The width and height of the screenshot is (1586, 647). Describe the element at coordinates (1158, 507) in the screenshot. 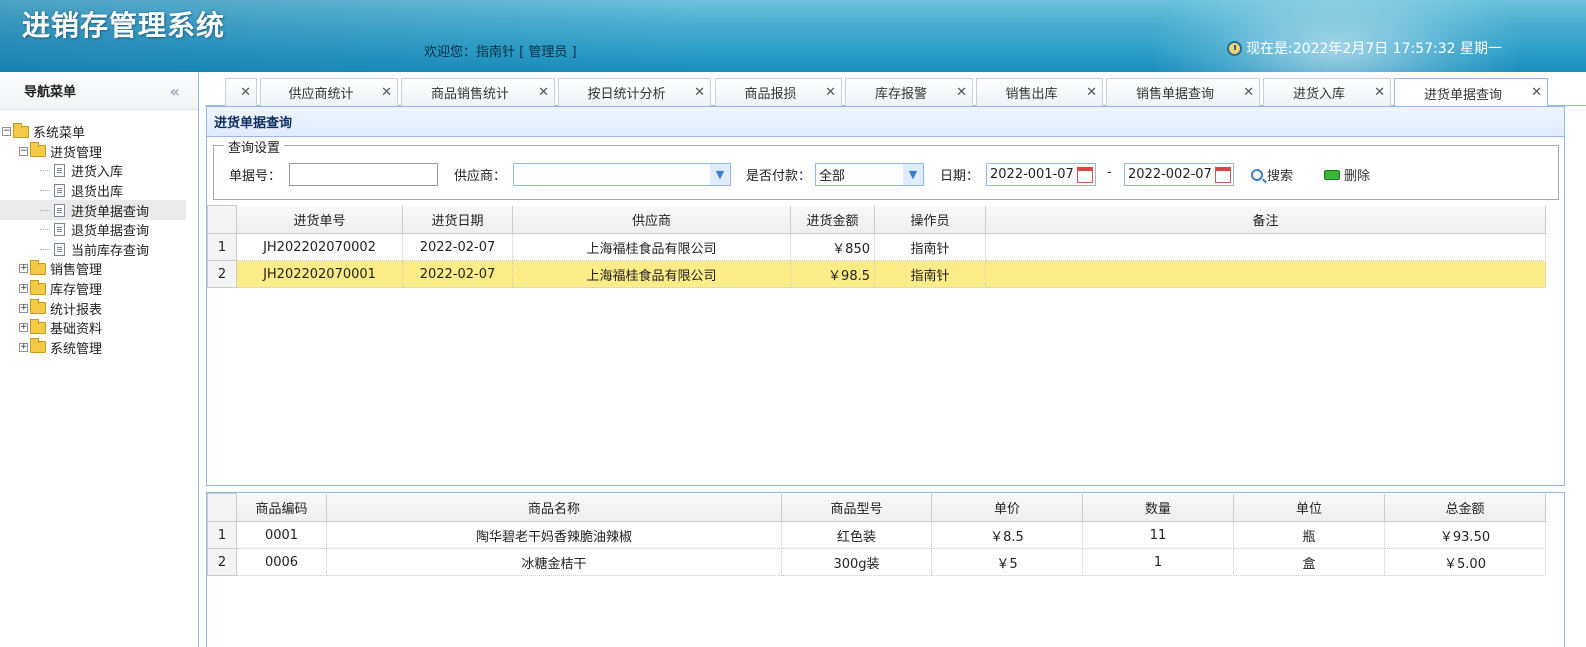

I see `column-header: 数量` at that location.